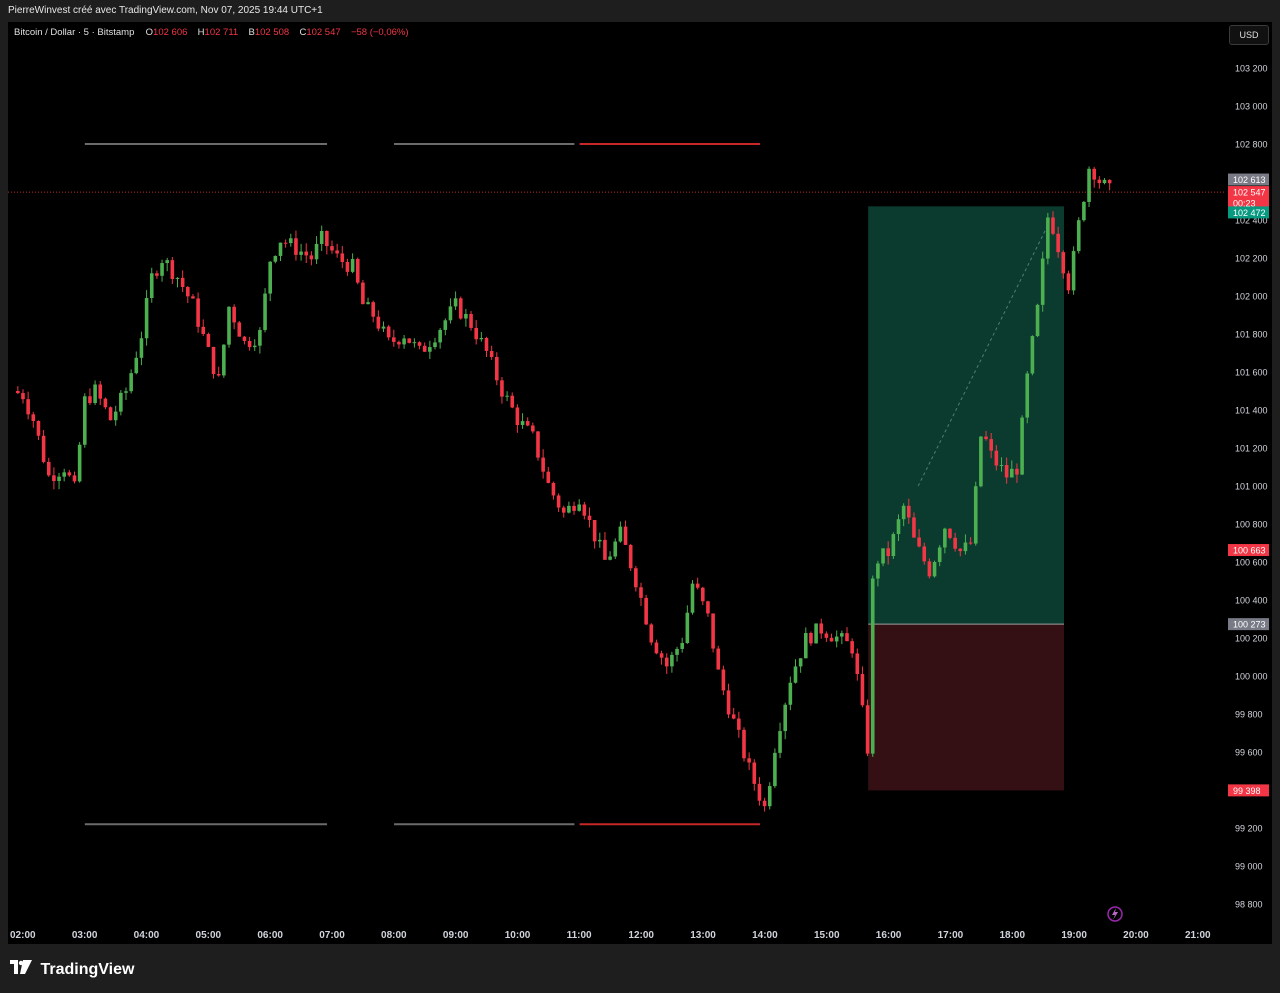 The width and height of the screenshot is (1280, 993). What do you see at coordinates (966, 707) in the screenshot?
I see `loss-zone` at bounding box center [966, 707].